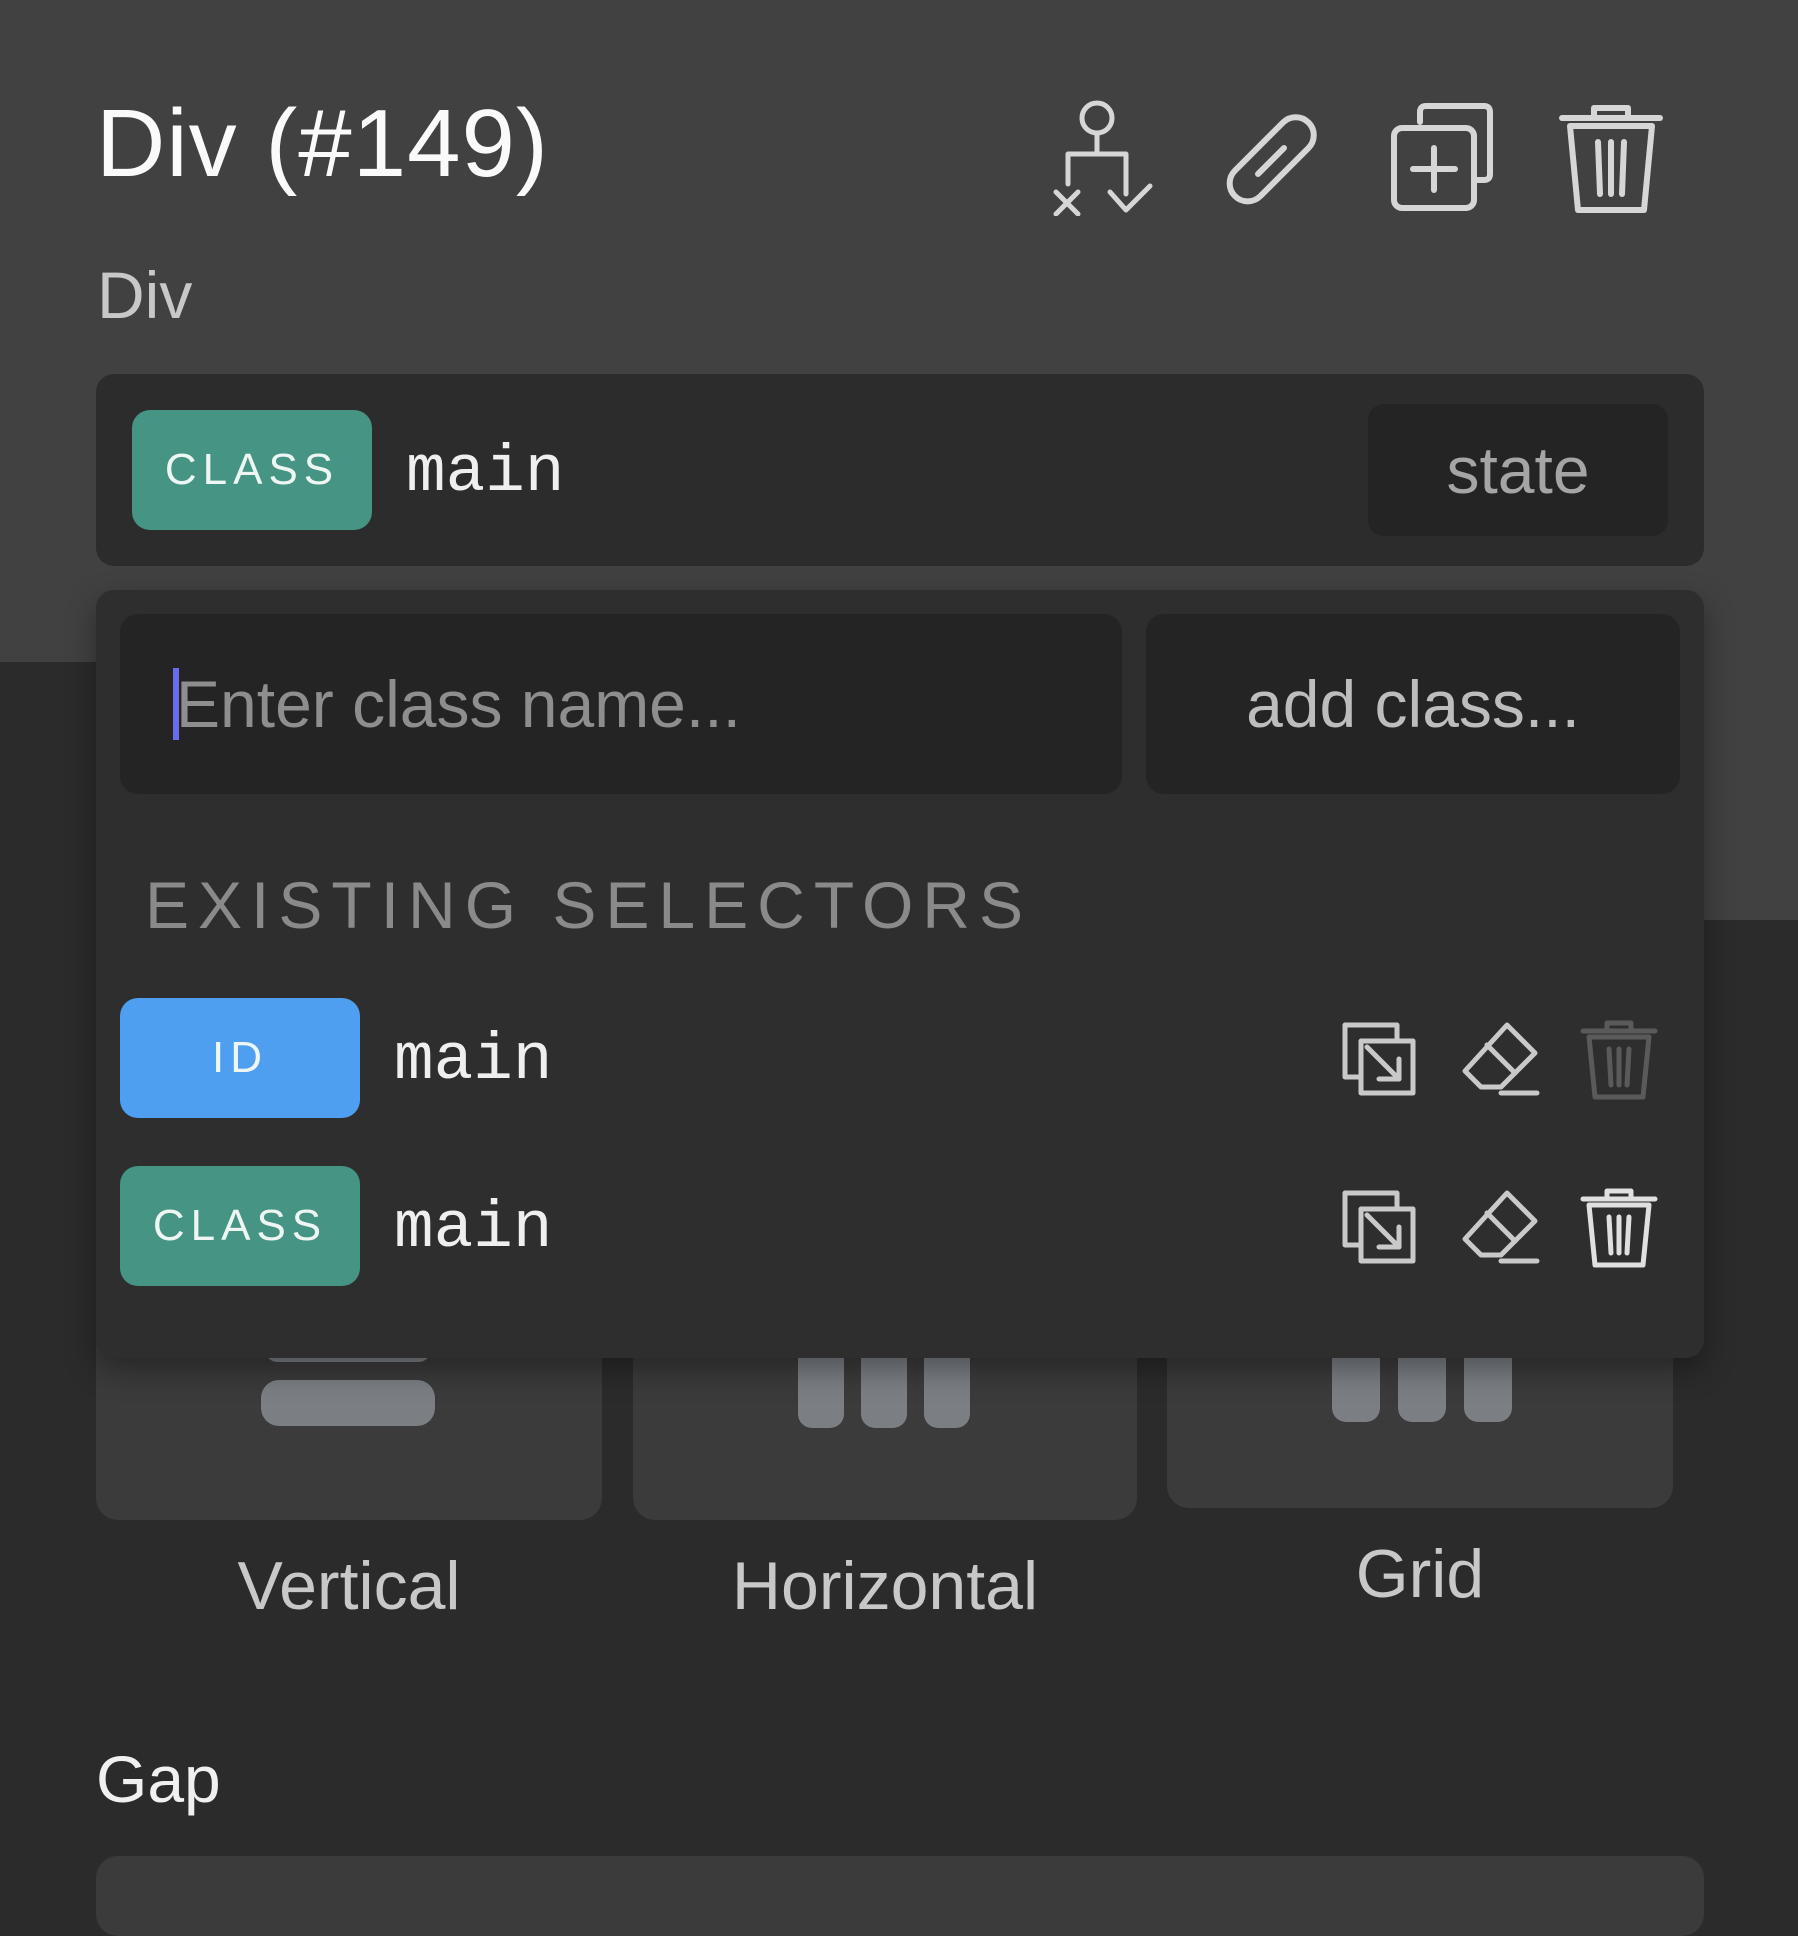 This screenshot has width=1798, height=1936. I want to click on text-caret, so click(176, 704).